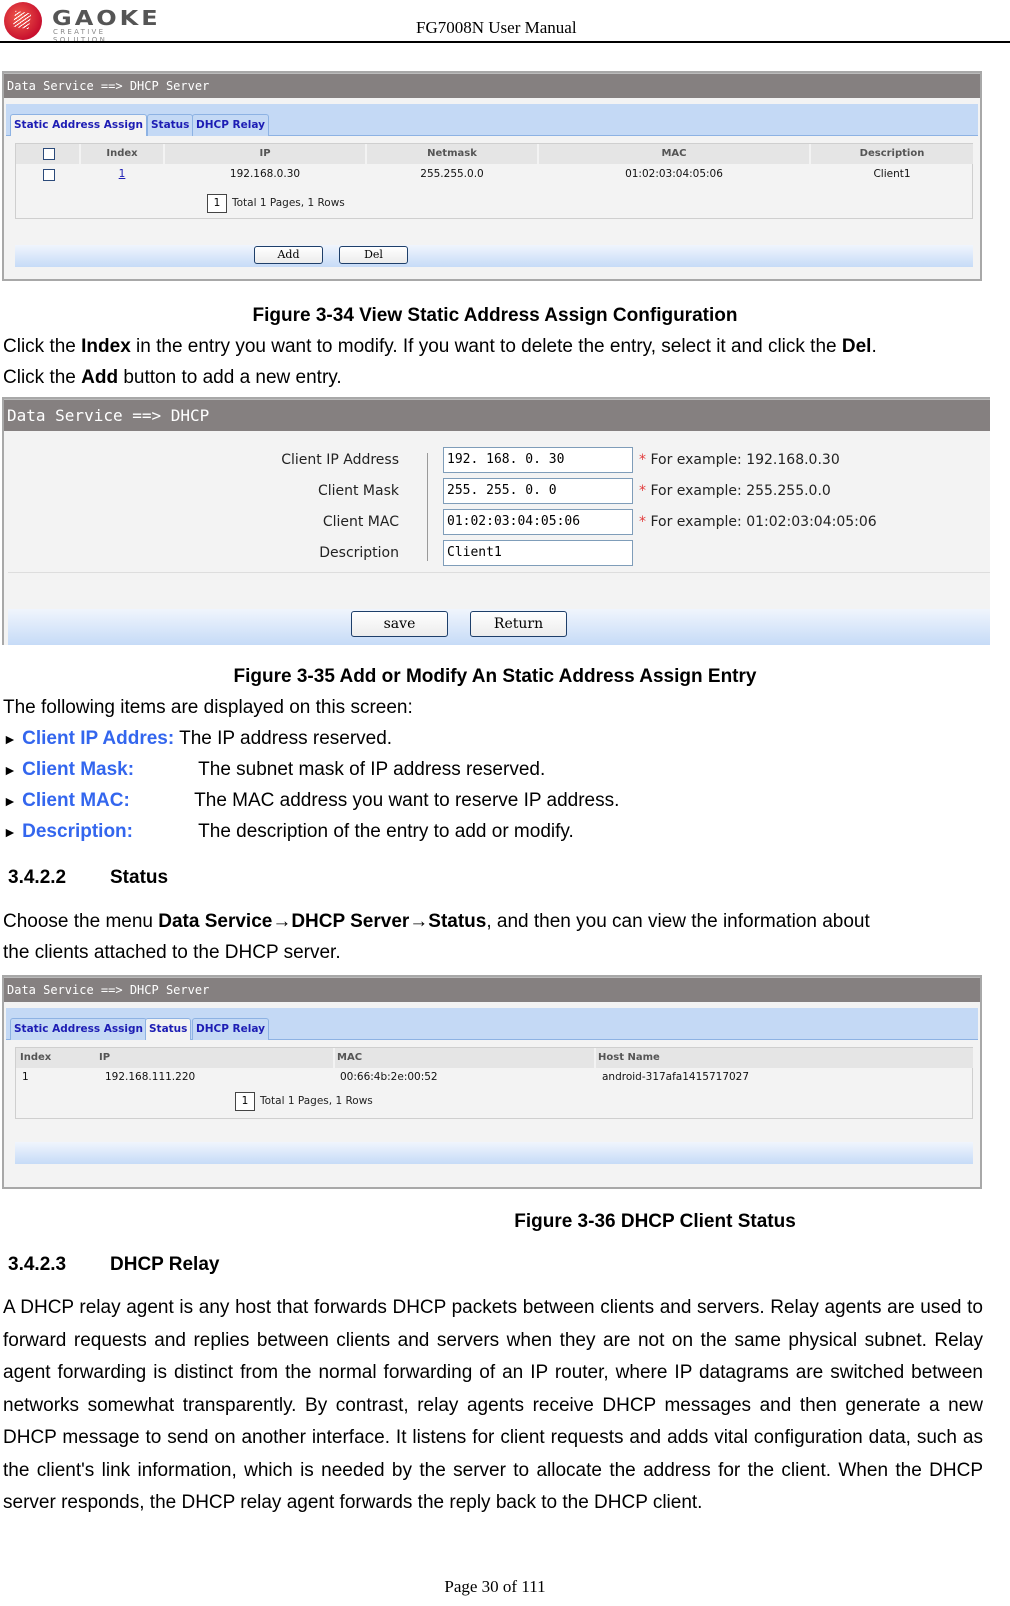  Describe the element at coordinates (892, 154) in the screenshot. I see `column-header-description: Description` at that location.